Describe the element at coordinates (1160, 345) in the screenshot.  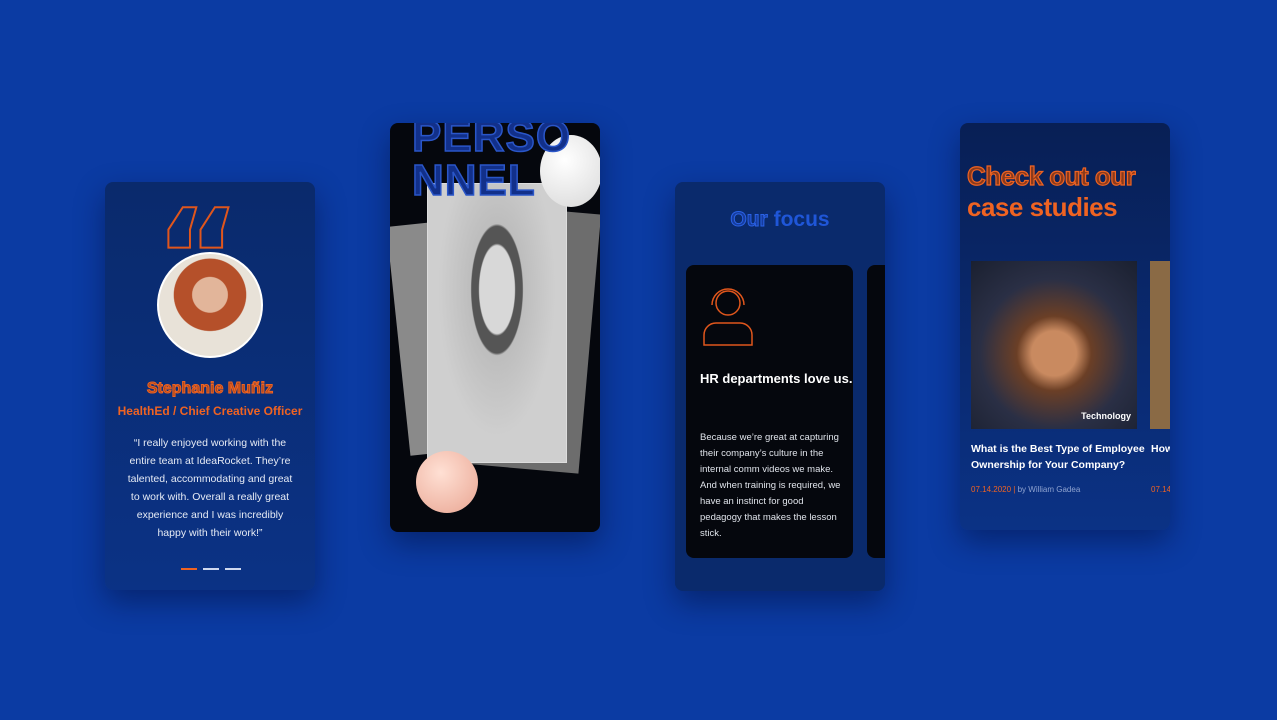
I see `article-image-next` at that location.